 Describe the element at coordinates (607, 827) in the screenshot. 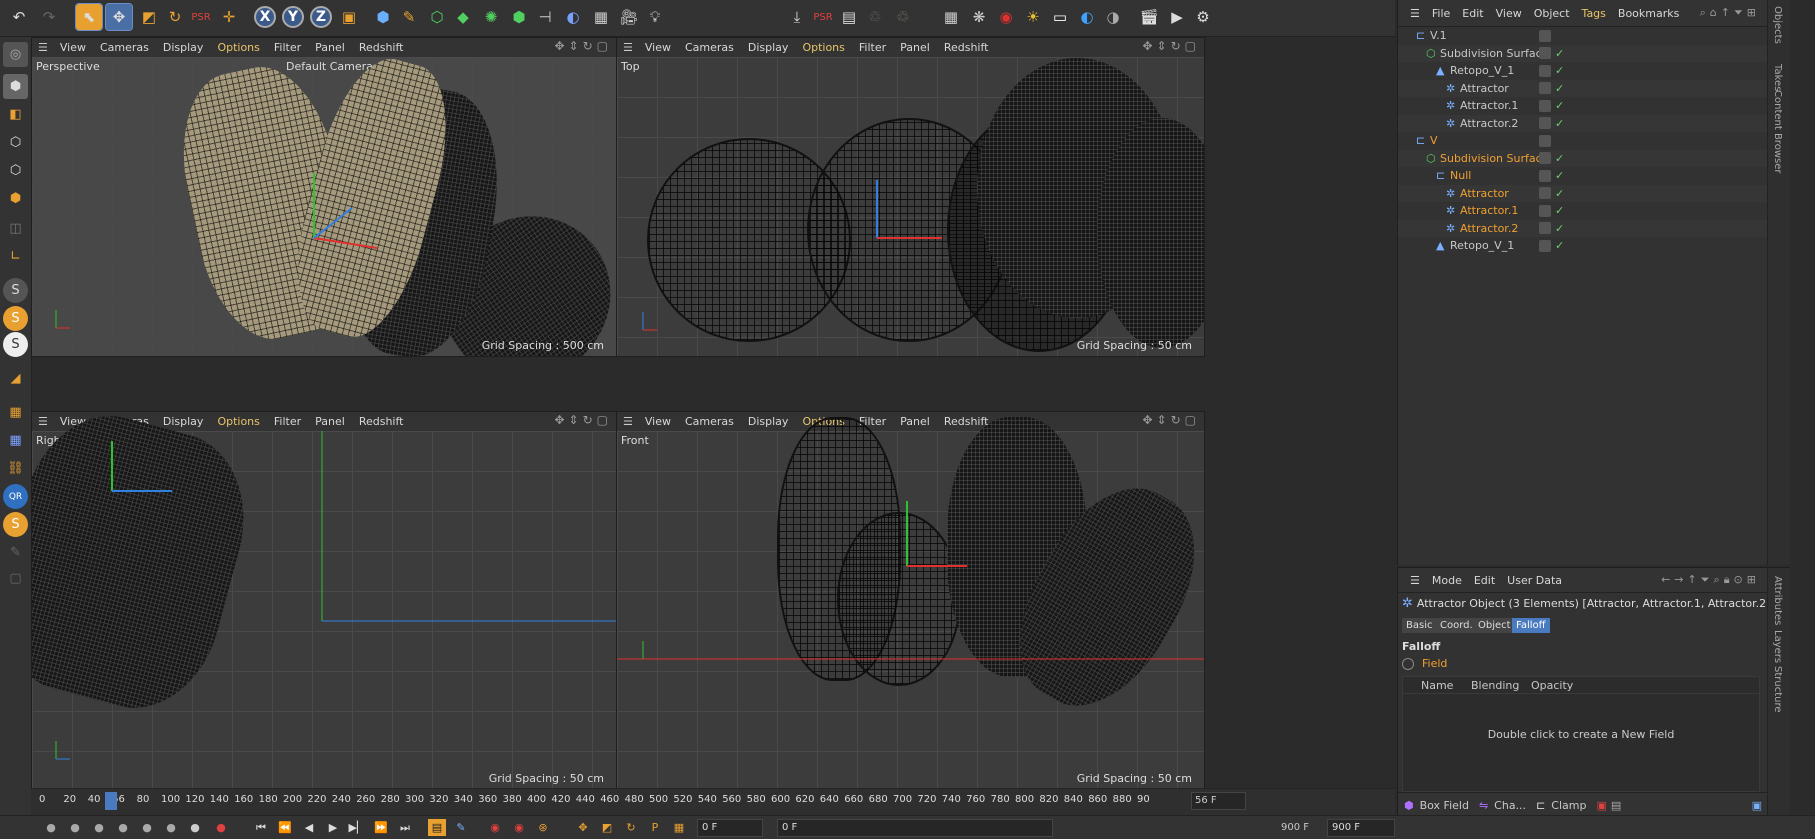

I see `key-scale-icon: ◩` at that location.